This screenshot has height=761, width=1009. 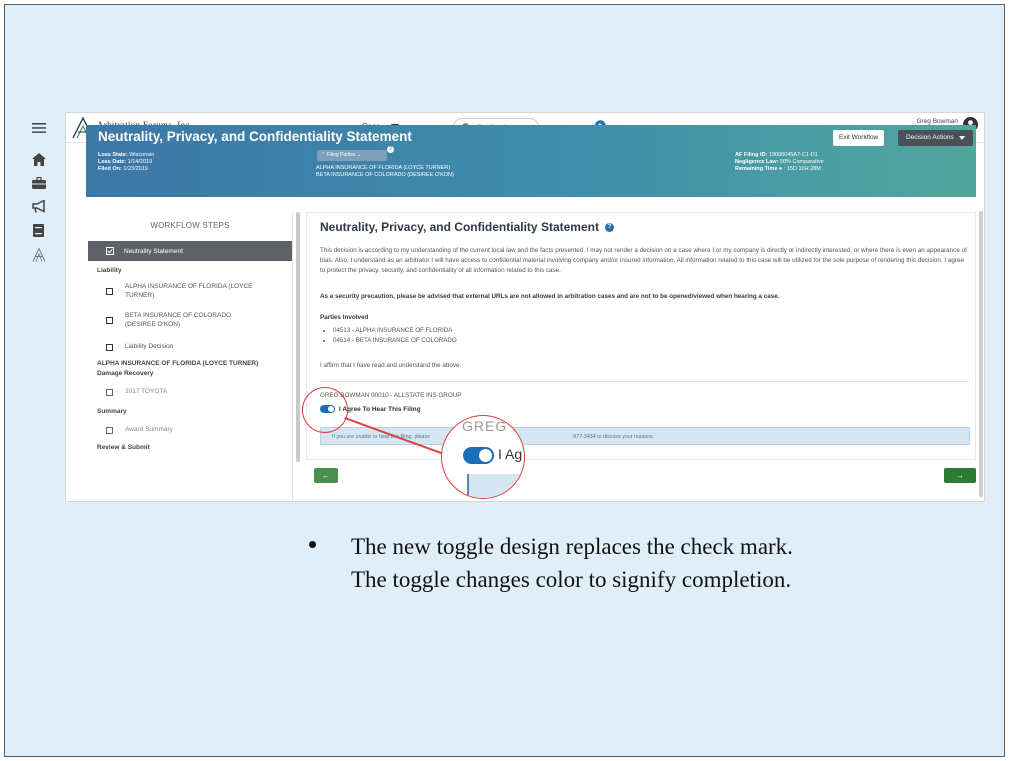 I want to click on user-name: Greg Bowman, so click(x=937, y=121).